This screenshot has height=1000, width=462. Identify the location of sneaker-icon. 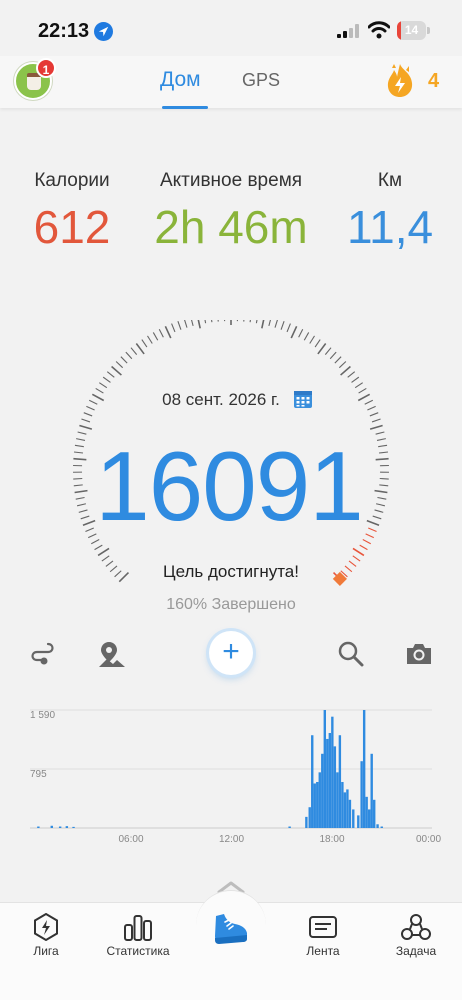
(231, 929).